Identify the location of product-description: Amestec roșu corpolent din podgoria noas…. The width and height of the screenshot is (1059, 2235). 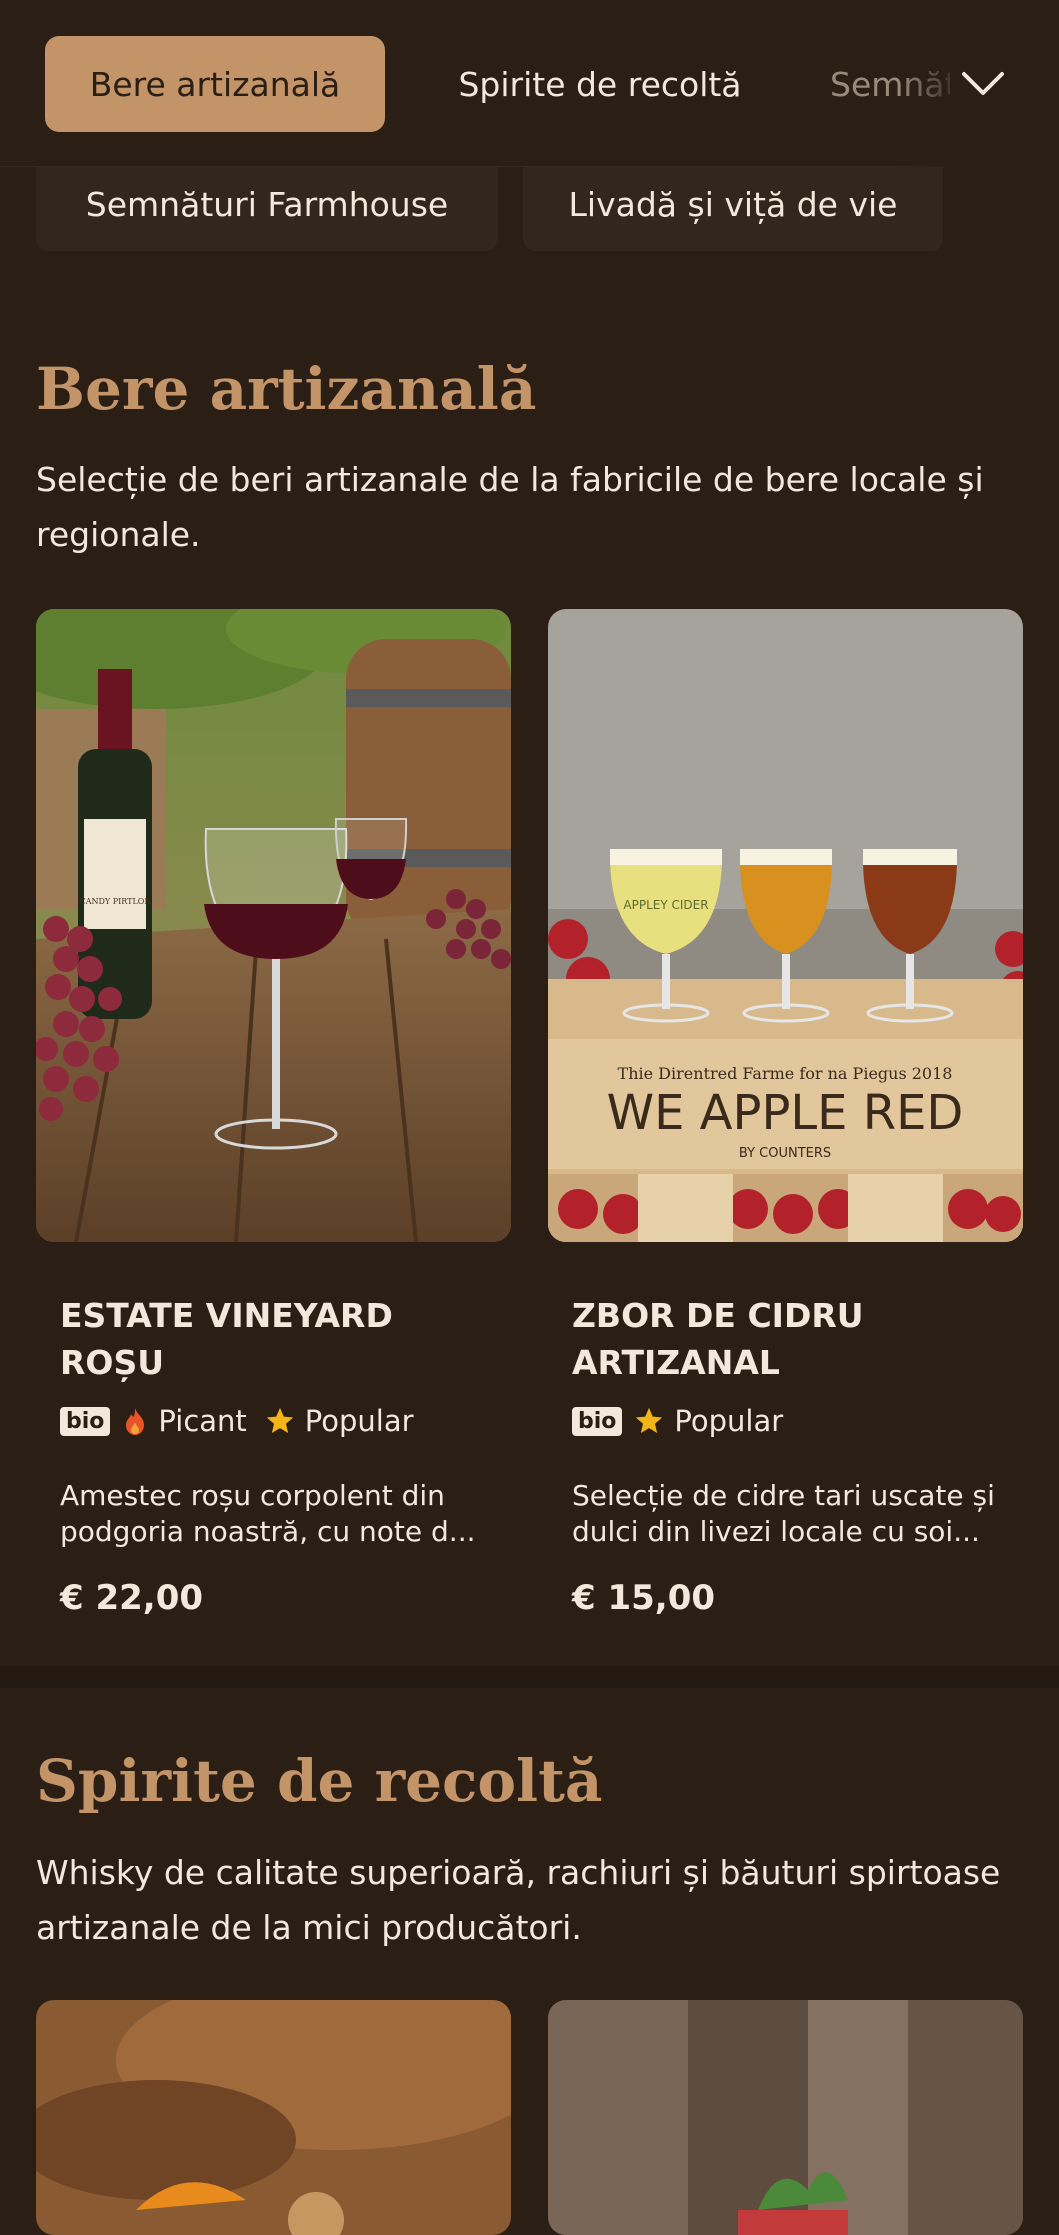
(268, 1513).